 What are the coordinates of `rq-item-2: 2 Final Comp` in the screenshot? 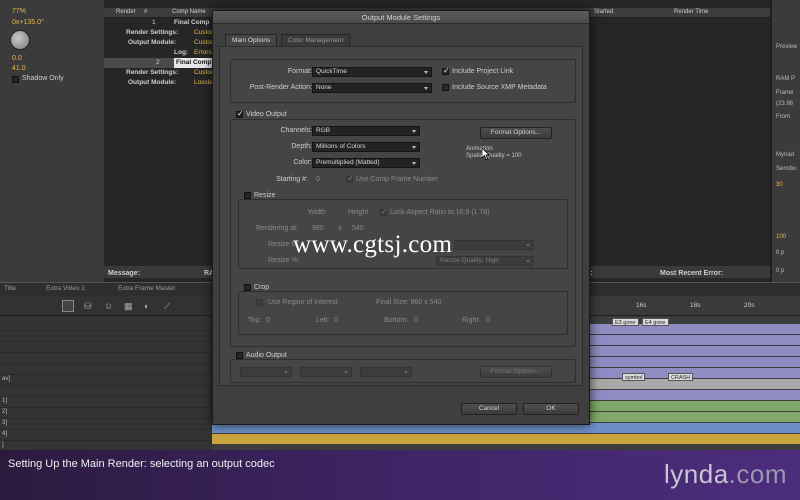 It's located at (159, 63).